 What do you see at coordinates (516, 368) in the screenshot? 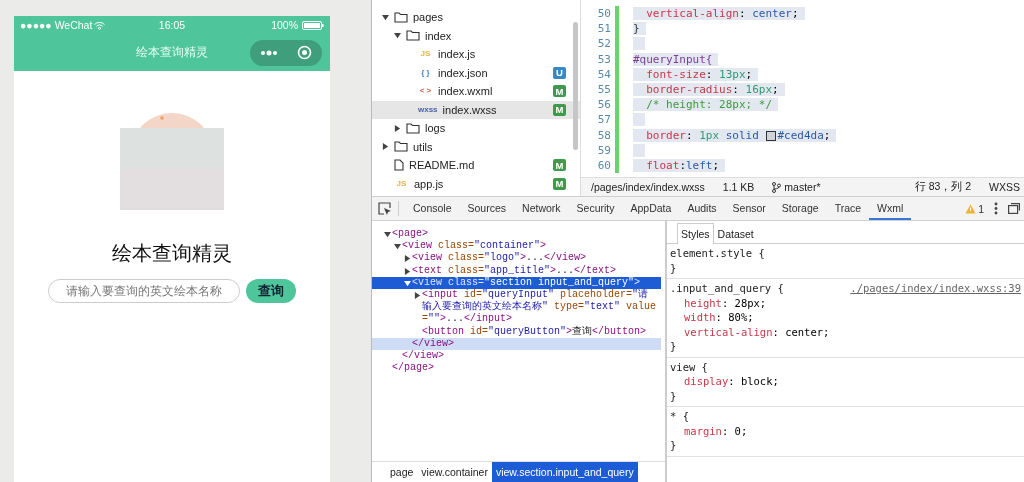
I see `closing-tag-row: </page>` at bounding box center [516, 368].